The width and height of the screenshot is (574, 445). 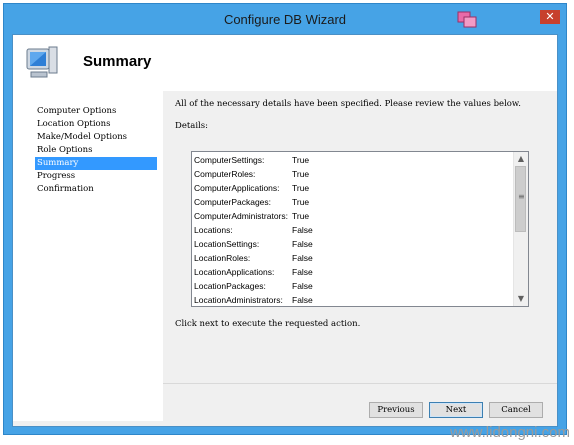 What do you see at coordinates (237, 188) in the screenshot?
I see `detail-key: ComputerApplications:` at bounding box center [237, 188].